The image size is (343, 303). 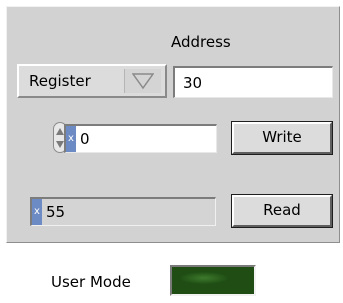 I want to click on address-input: 30, so click(x=253, y=82).